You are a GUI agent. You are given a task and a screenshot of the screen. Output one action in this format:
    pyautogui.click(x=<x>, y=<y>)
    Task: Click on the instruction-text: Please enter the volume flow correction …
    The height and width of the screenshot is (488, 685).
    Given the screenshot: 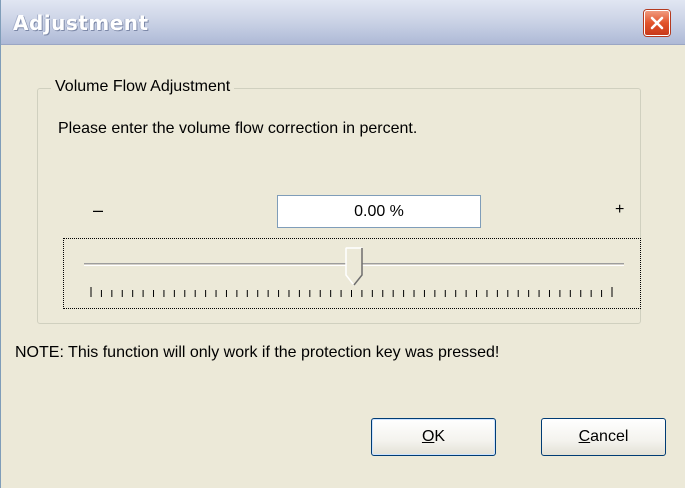 What is the action you would take?
    pyautogui.click(x=238, y=128)
    